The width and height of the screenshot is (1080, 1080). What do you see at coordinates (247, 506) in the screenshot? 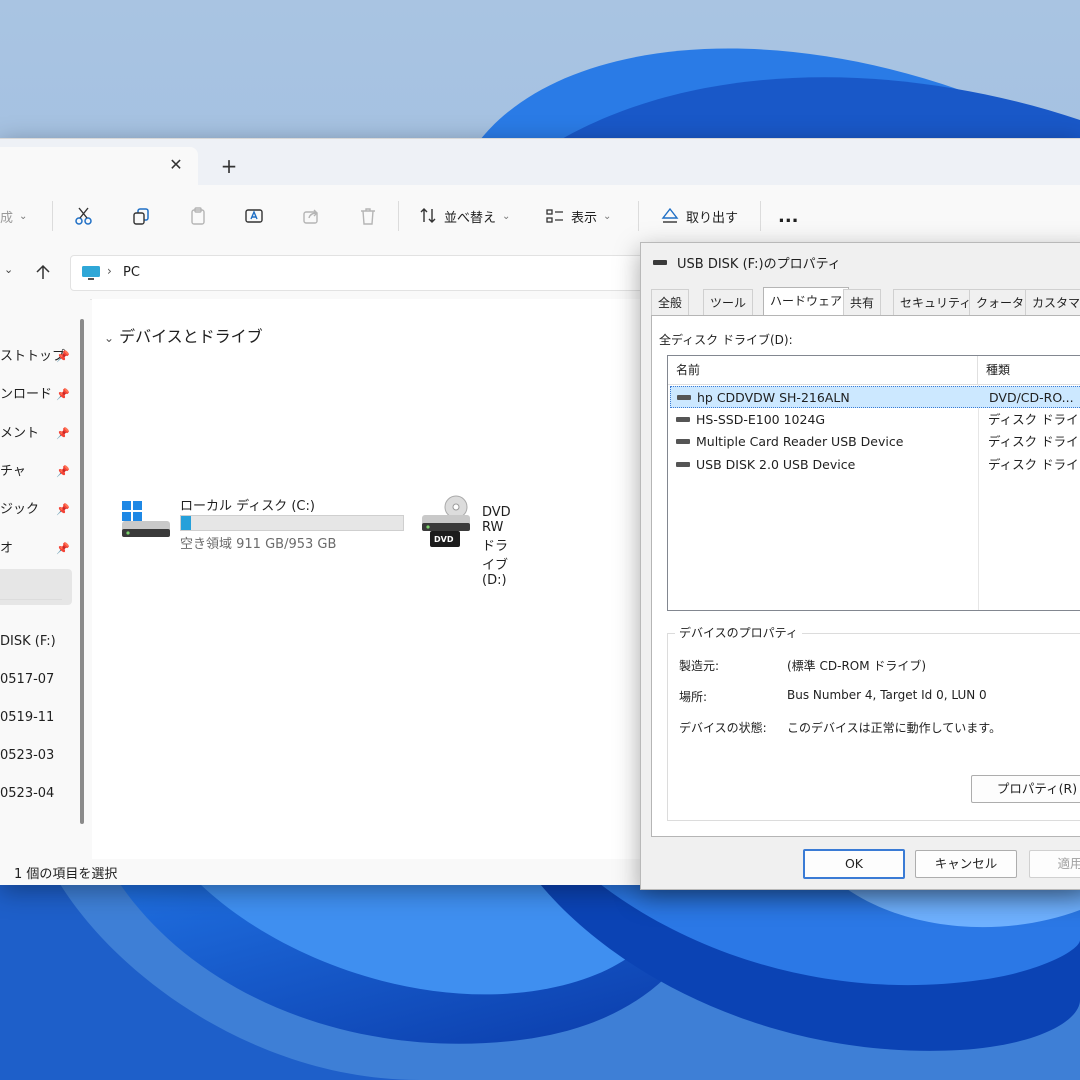
I see `drive-name: ローカル ディスク (C:)` at bounding box center [247, 506].